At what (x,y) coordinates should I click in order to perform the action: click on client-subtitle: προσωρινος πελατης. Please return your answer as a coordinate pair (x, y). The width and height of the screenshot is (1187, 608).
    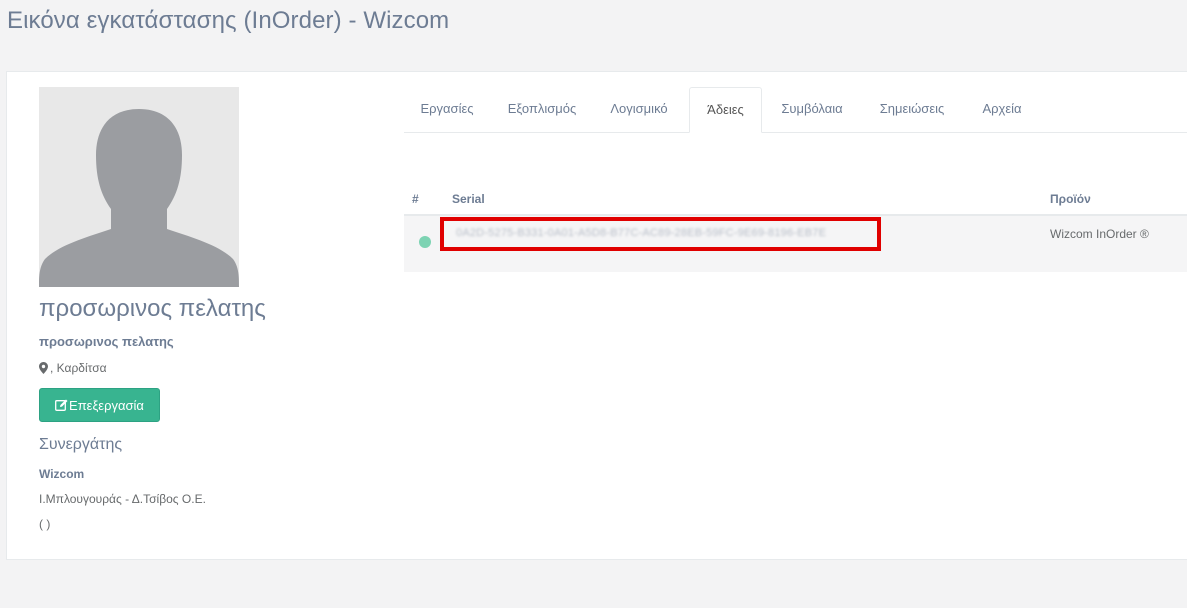
    Looking at the image, I should click on (106, 341).